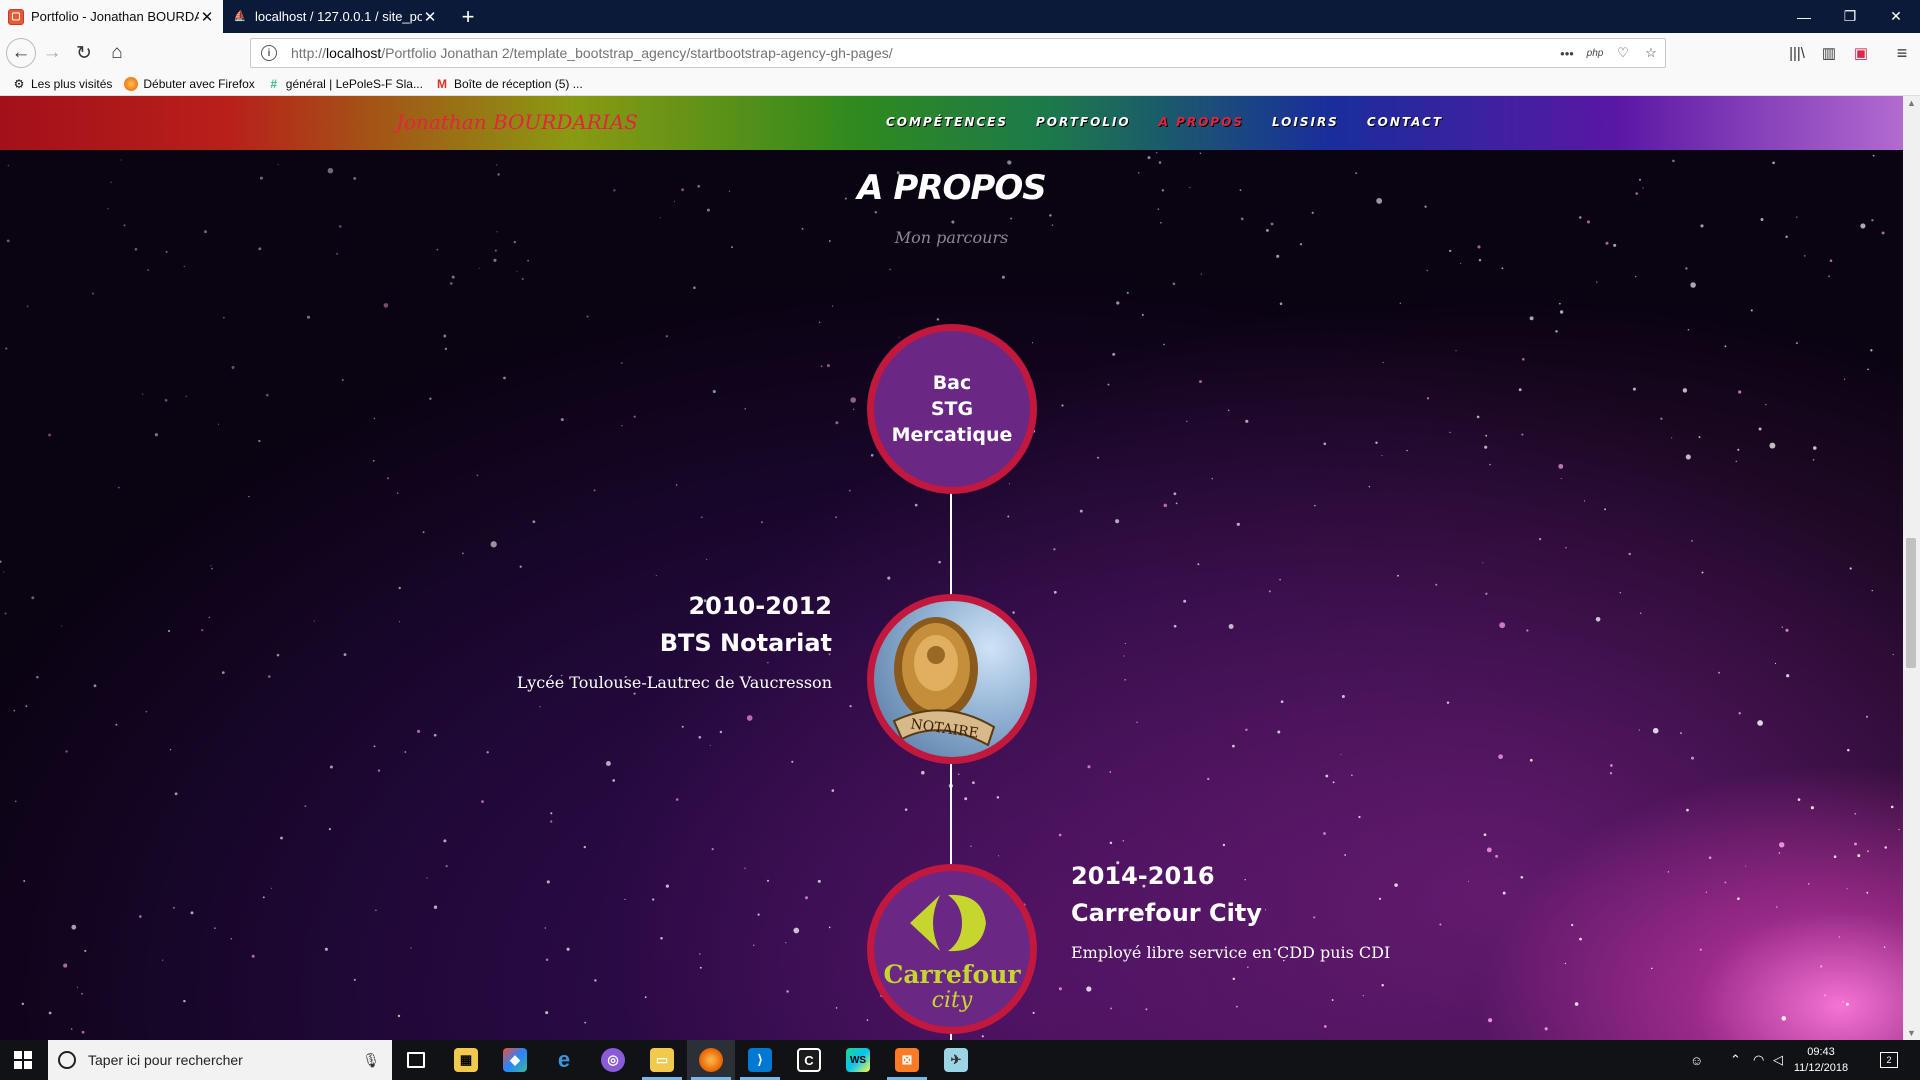 This screenshot has height=1080, width=1920. What do you see at coordinates (1651, 53) in the screenshot?
I see `bookmark-star-icon: ☆` at bounding box center [1651, 53].